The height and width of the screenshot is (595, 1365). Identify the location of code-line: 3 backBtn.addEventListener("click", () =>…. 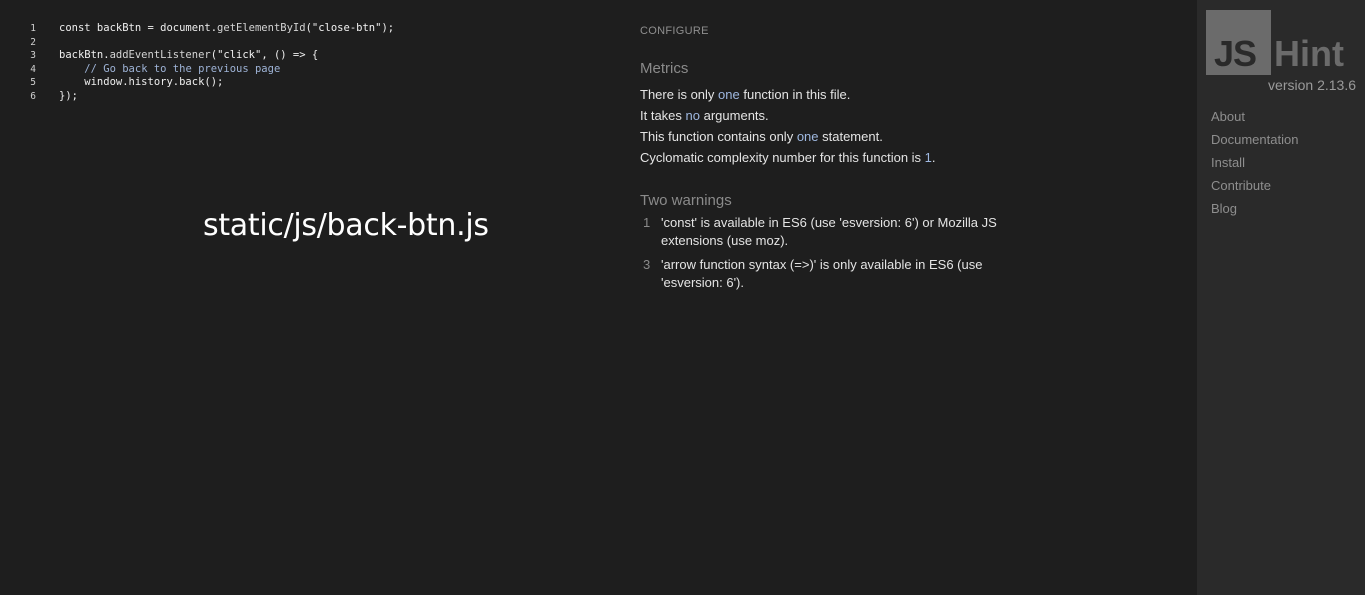
(310, 56).